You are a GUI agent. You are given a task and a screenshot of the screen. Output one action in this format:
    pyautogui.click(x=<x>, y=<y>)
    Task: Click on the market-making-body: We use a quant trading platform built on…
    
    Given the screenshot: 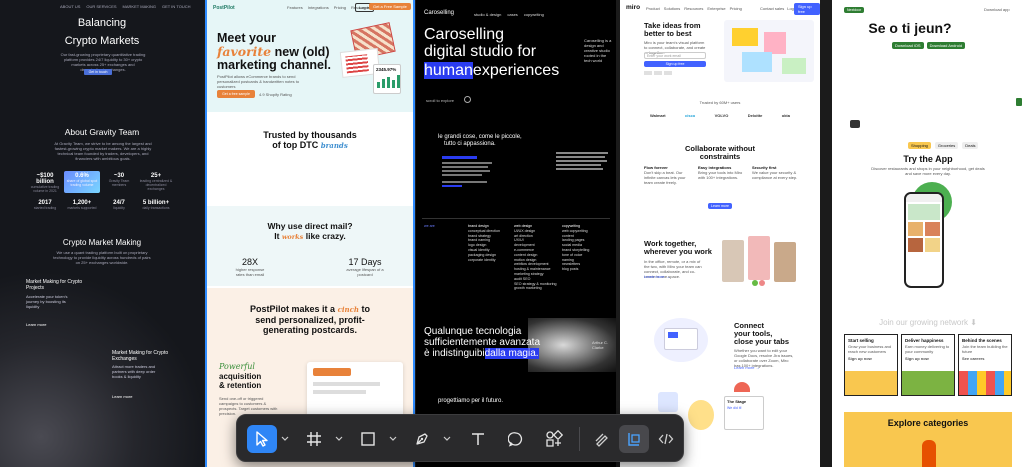 What is the action you would take?
    pyautogui.click(x=102, y=257)
    